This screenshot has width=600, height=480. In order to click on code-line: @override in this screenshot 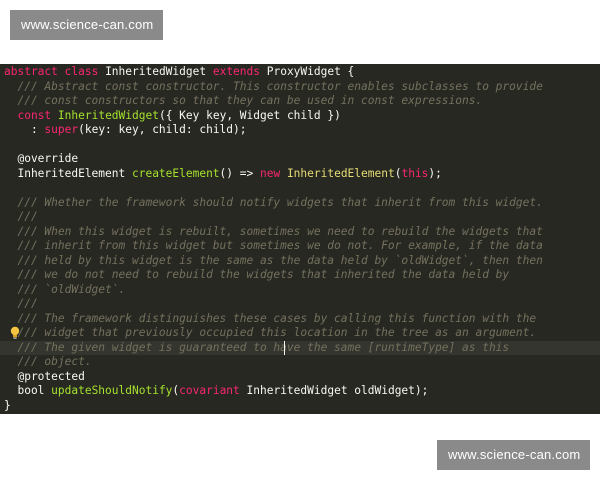, I will do `click(300, 159)`.